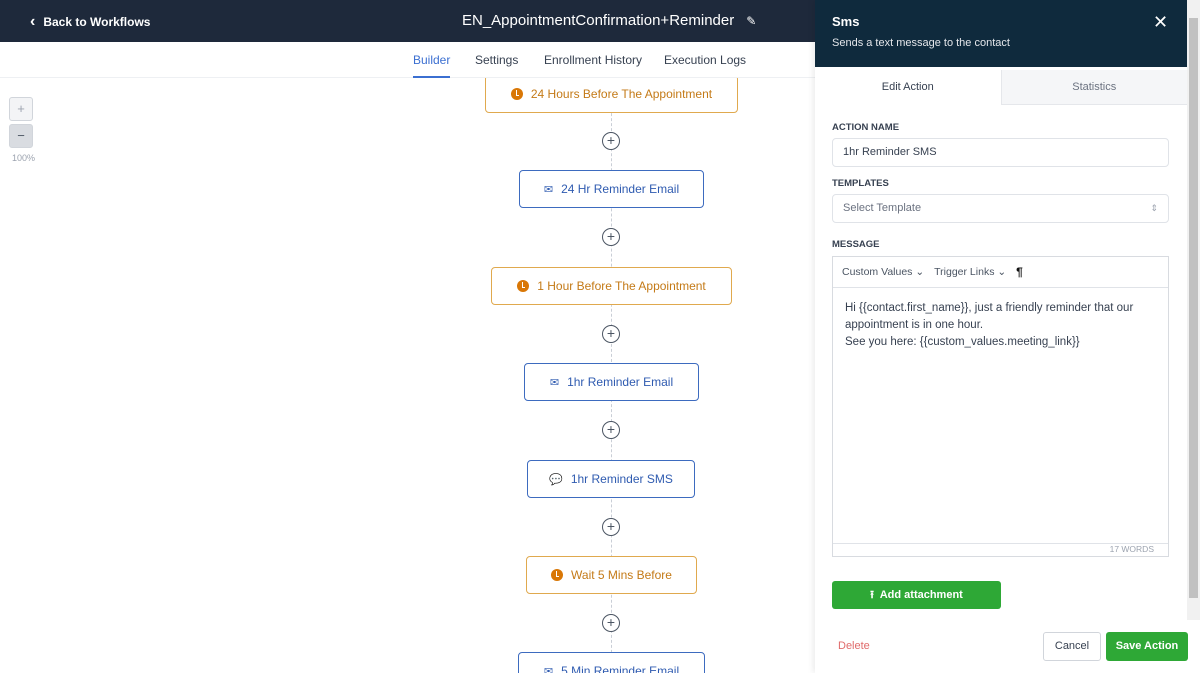 The width and height of the screenshot is (1200, 673). What do you see at coordinates (866, 127) in the screenshot?
I see `action-name-label: ACTION NAME` at bounding box center [866, 127].